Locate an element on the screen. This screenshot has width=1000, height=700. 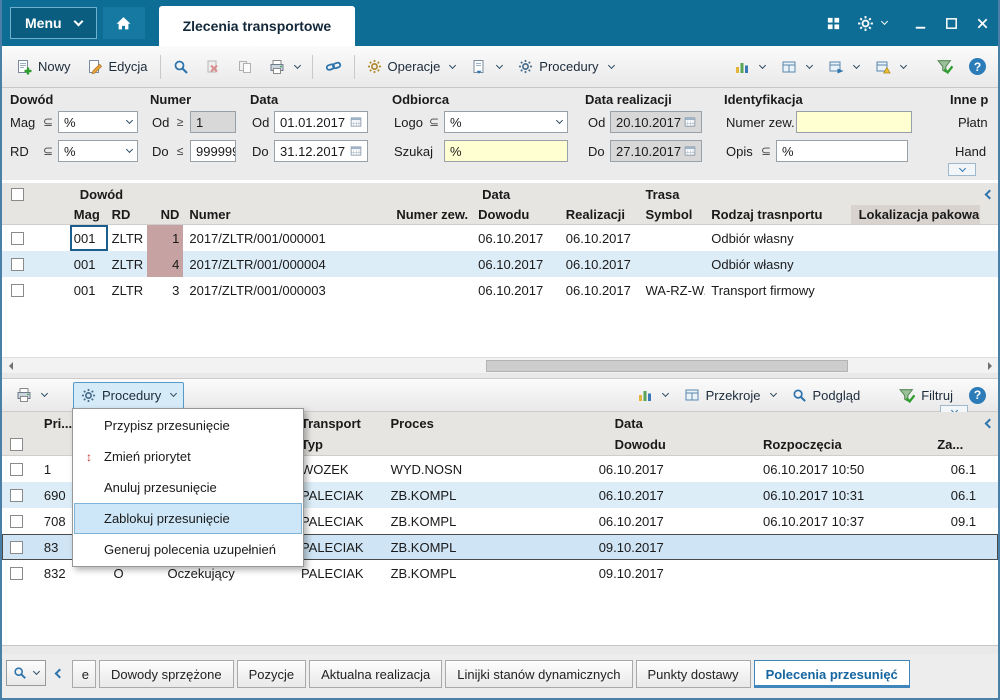
print-button is located at coordinates (284, 67).